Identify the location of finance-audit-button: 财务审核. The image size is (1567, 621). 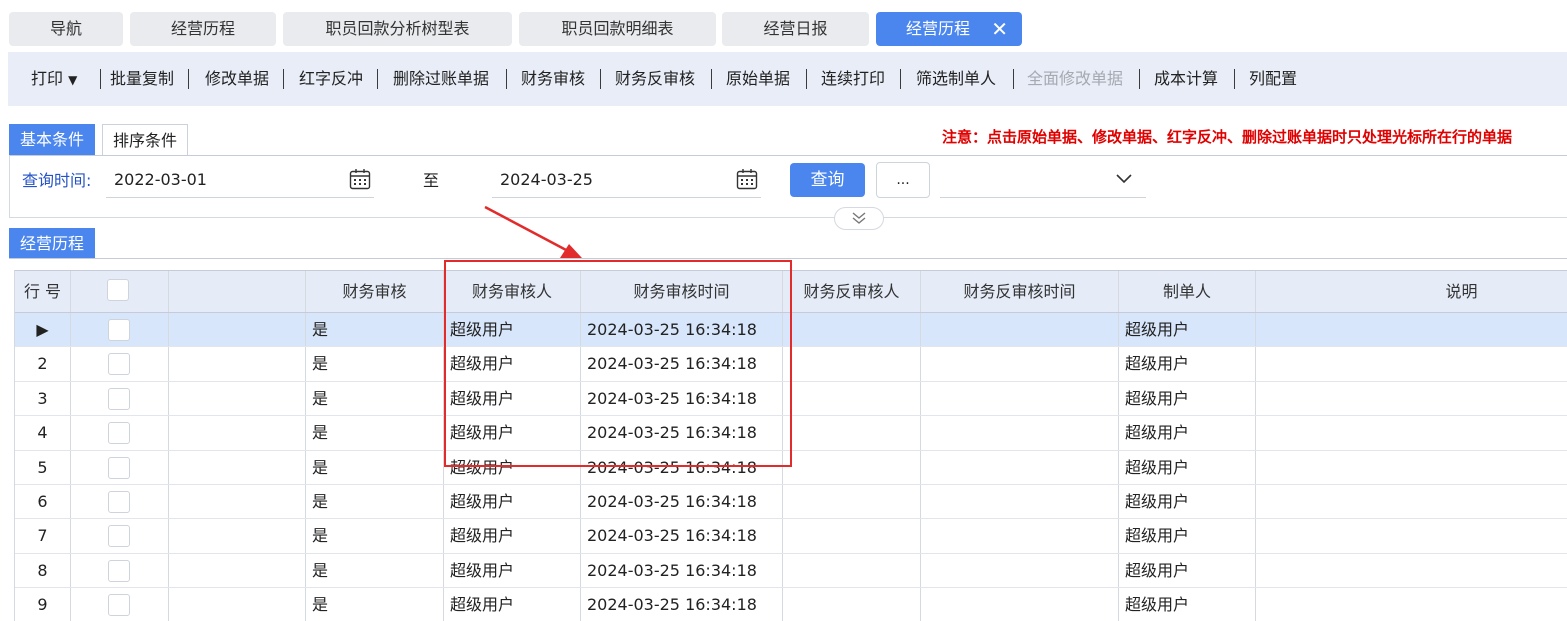
(553, 79).